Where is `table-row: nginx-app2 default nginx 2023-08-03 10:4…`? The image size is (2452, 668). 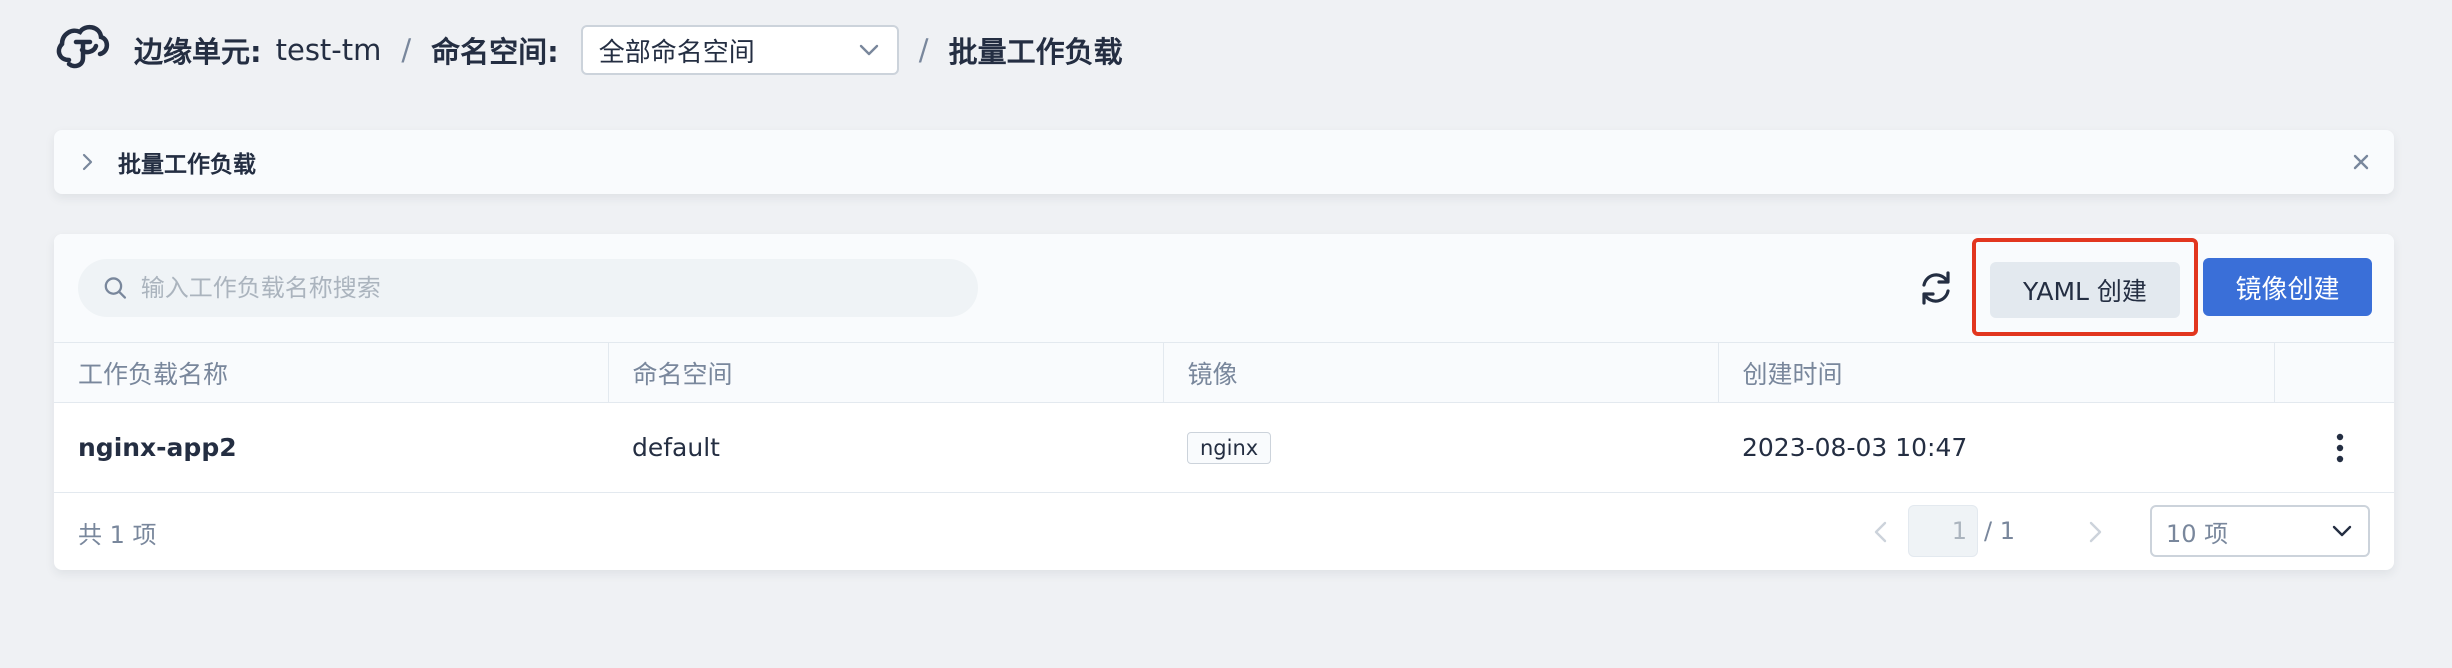 table-row: nginx-app2 default nginx 2023-08-03 10:4… is located at coordinates (1224, 447).